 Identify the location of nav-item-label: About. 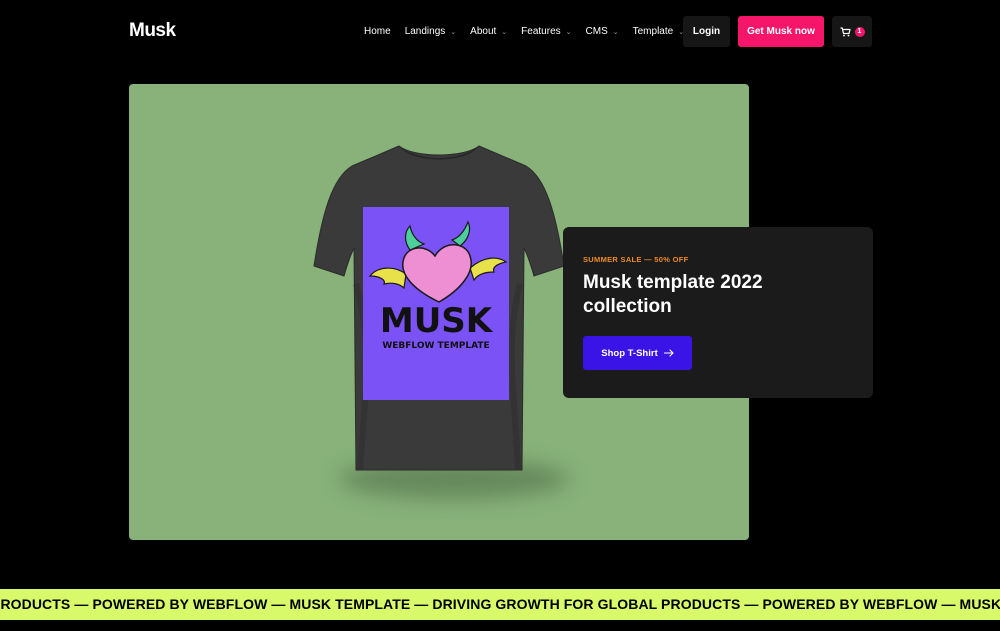
(483, 31).